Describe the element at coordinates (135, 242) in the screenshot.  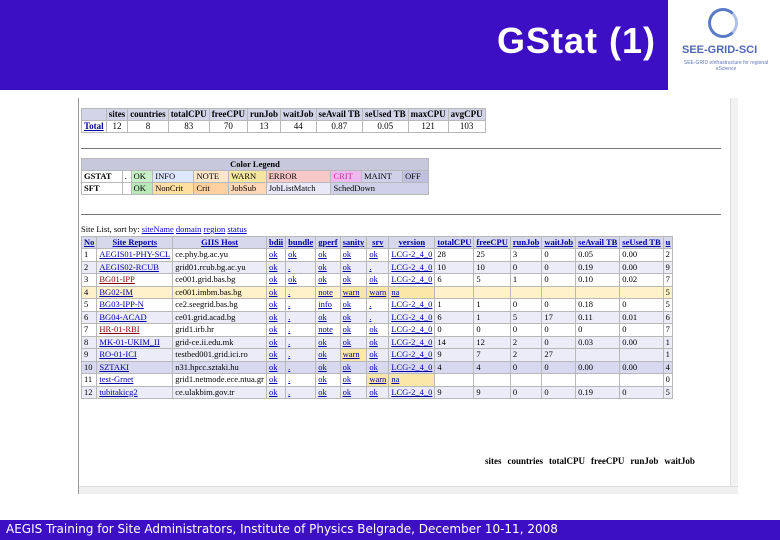
I see `site-col-header: Site Reports` at that location.